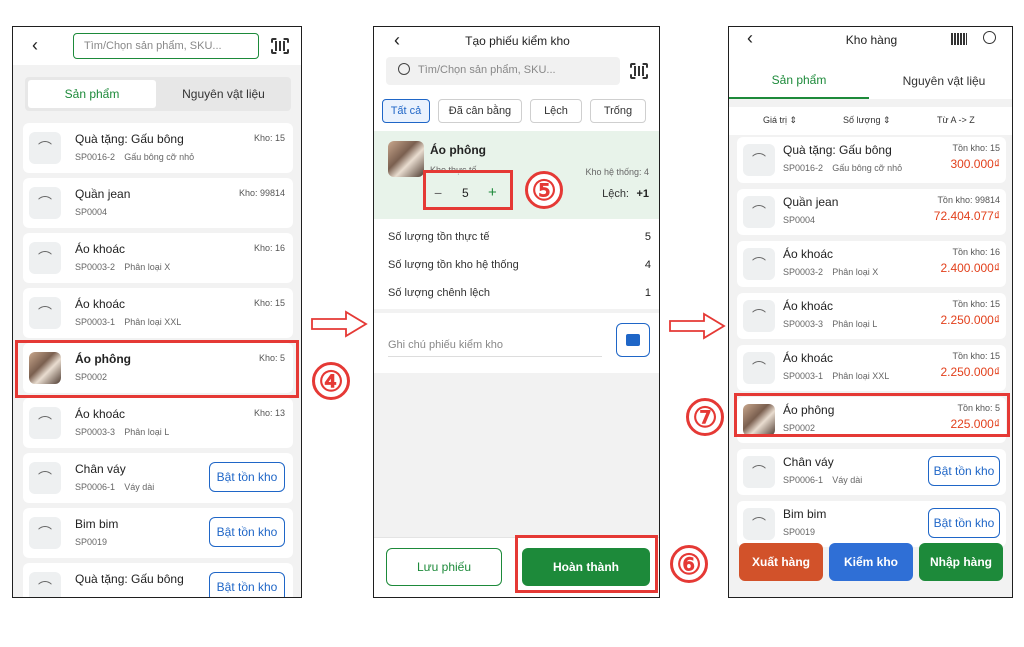 This screenshot has height=647, width=1024. I want to click on import-button: Nhập hàng, so click(961, 562).